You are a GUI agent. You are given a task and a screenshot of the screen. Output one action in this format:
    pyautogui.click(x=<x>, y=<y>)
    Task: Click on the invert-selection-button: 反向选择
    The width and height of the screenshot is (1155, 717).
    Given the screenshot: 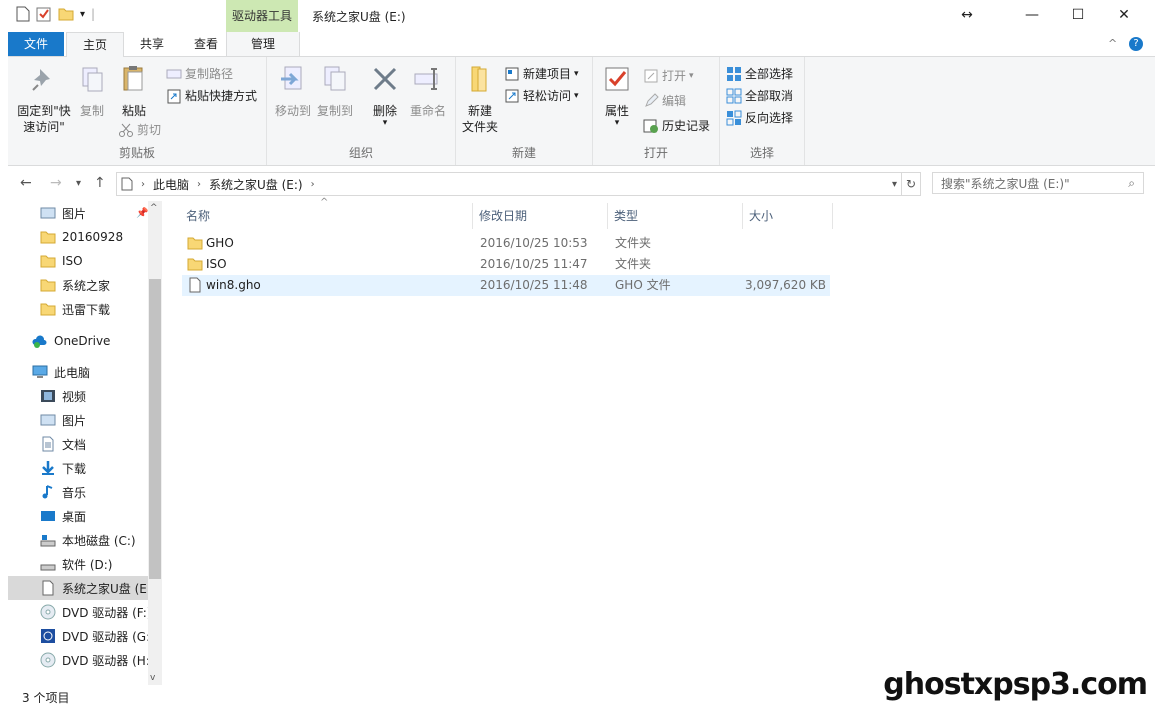 What is the action you would take?
    pyautogui.click(x=759, y=117)
    